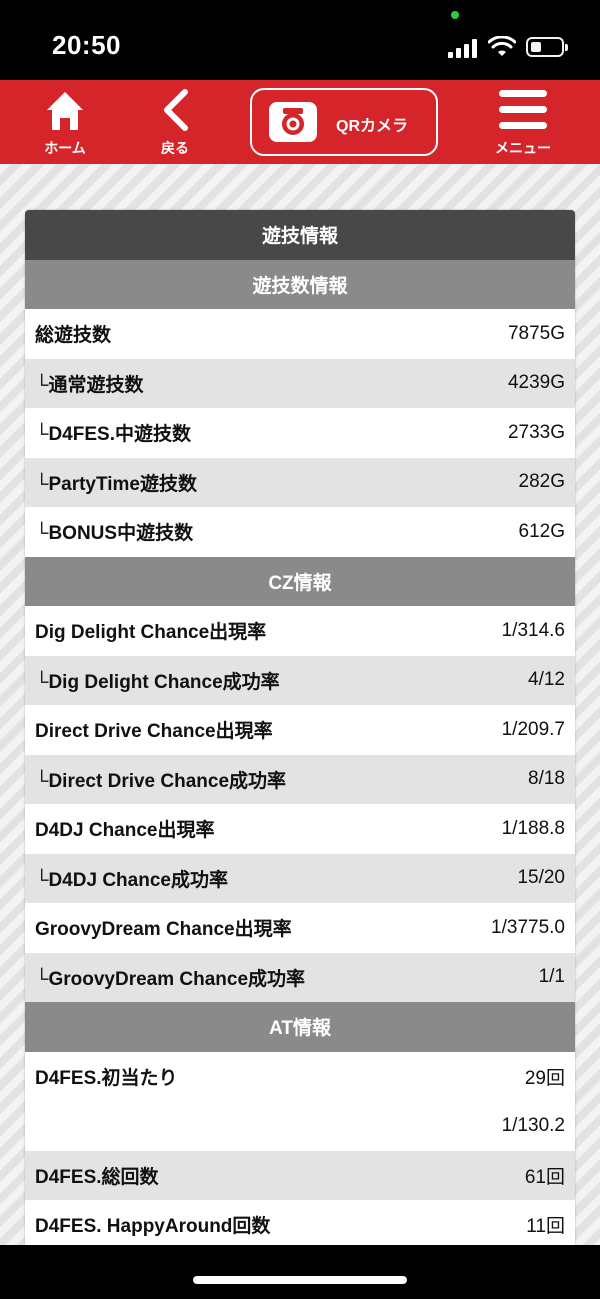 This screenshot has height=1299, width=600. Describe the element at coordinates (541, 531) in the screenshot. I see `row-value: 612G` at that location.